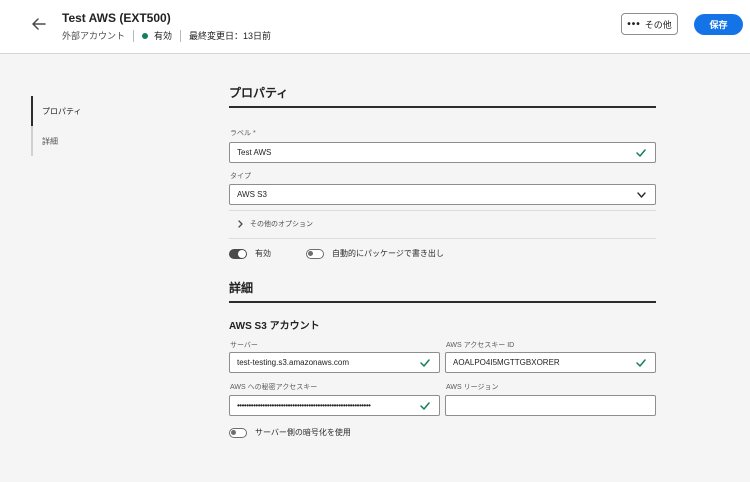 The height and width of the screenshot is (482, 750). Describe the element at coordinates (274, 326) in the screenshot. I see `aws-s3-account-title: AWS S3 アカウント` at that location.